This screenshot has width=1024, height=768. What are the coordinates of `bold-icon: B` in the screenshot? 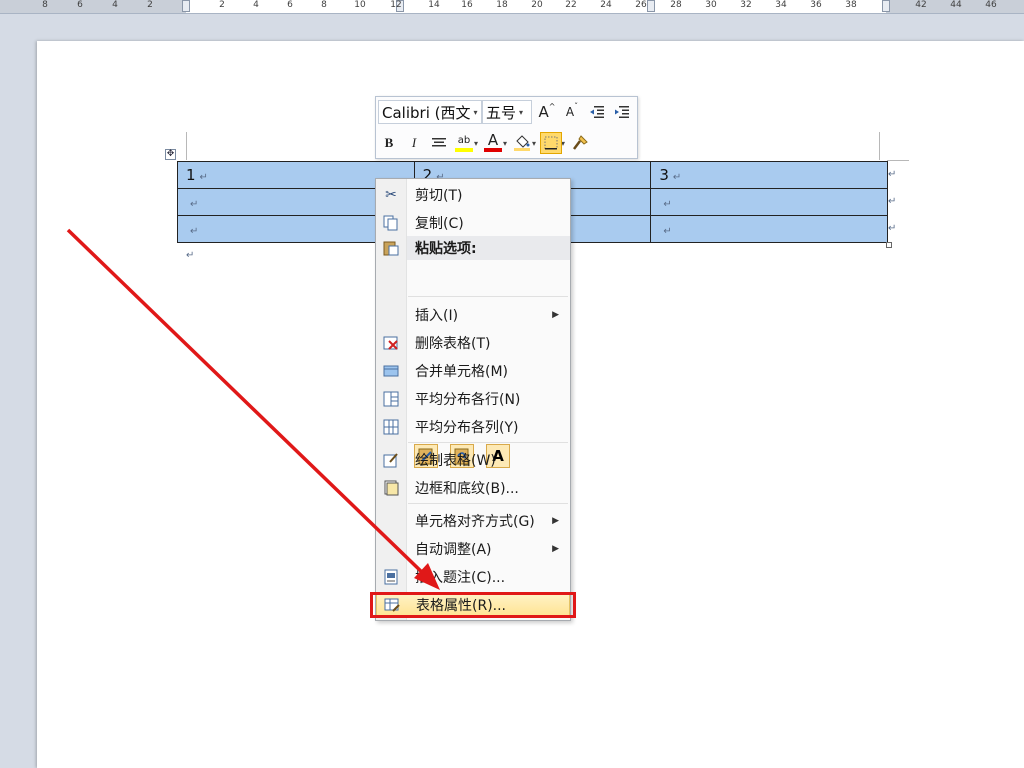 It's located at (389, 142).